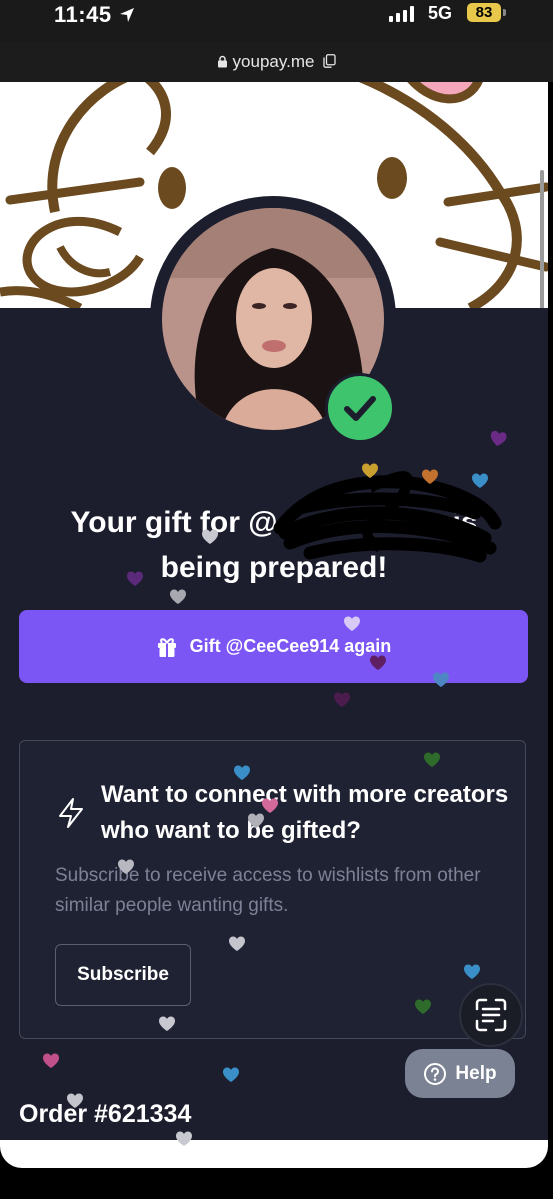  Describe the element at coordinates (166, 647) in the screenshot. I see `gift-icon` at that location.